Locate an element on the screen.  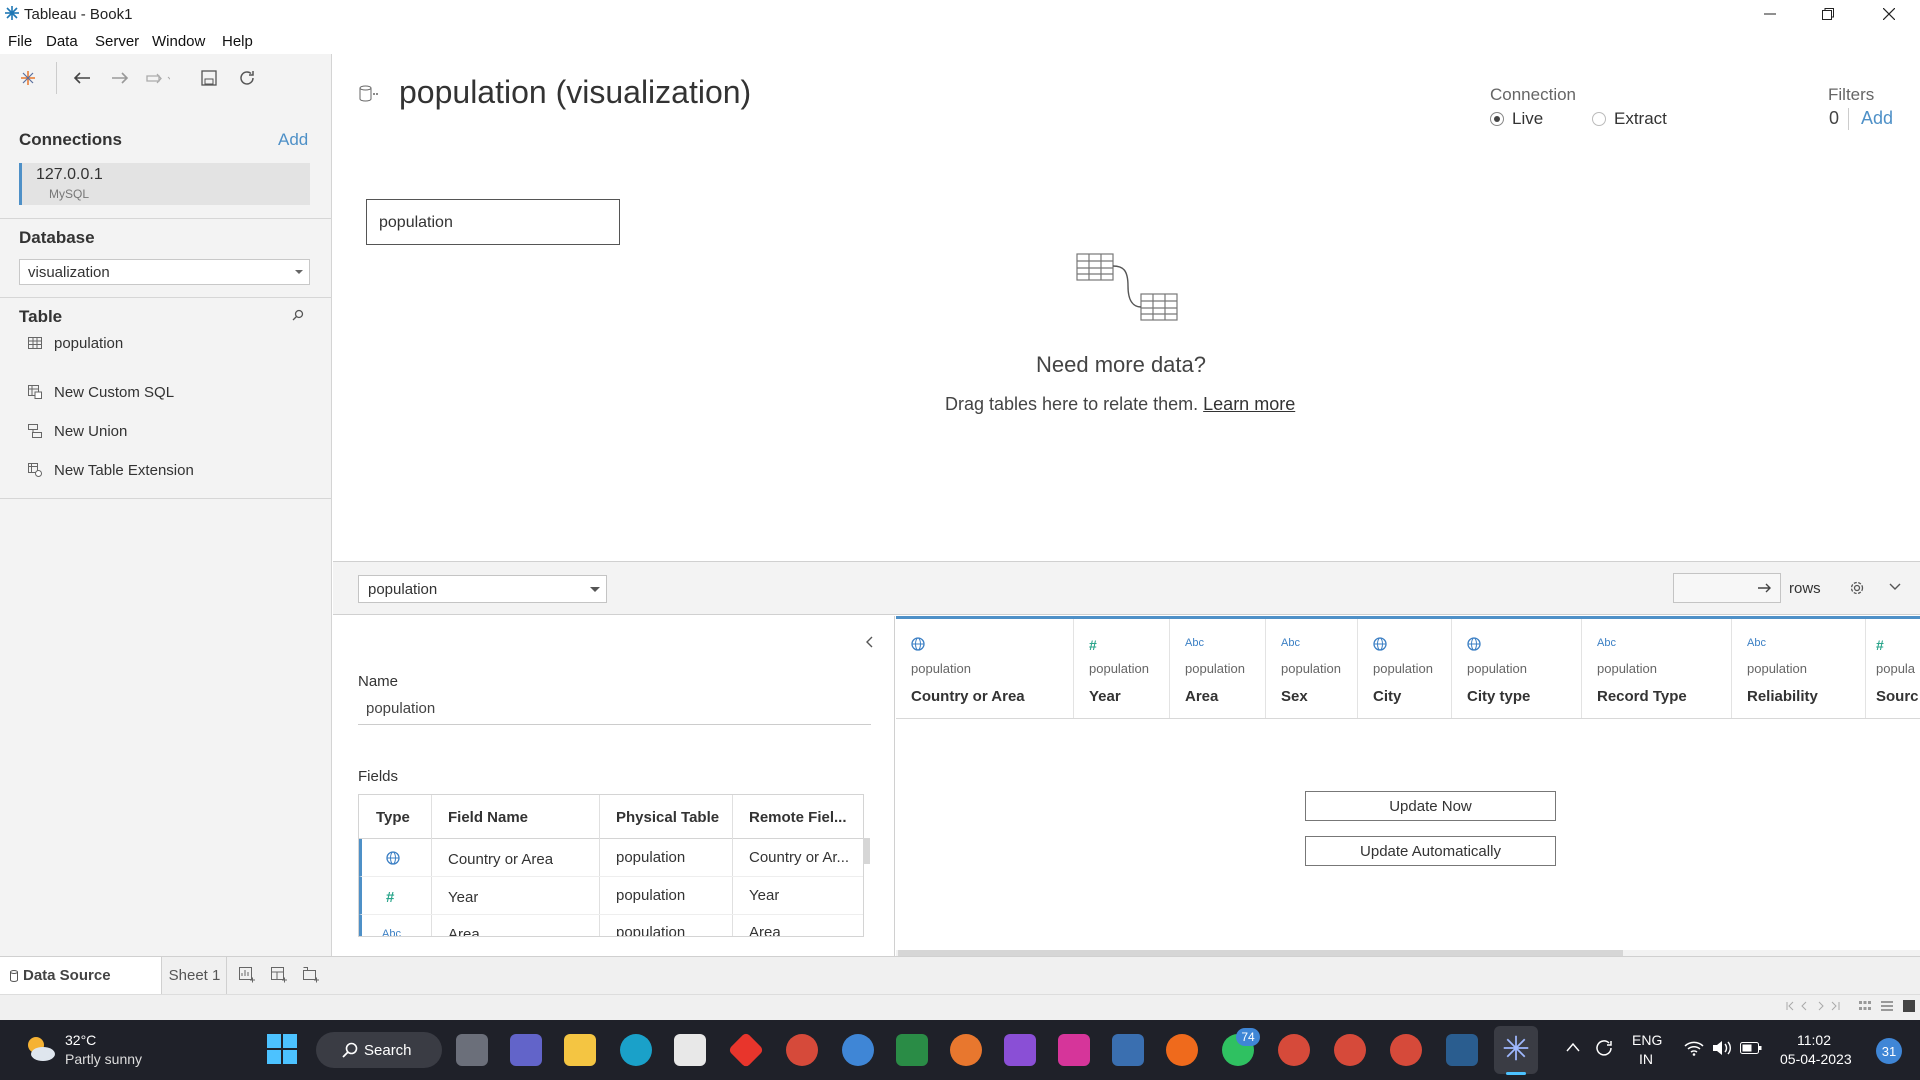
teams-chat-icon is located at coordinates (526, 1050).